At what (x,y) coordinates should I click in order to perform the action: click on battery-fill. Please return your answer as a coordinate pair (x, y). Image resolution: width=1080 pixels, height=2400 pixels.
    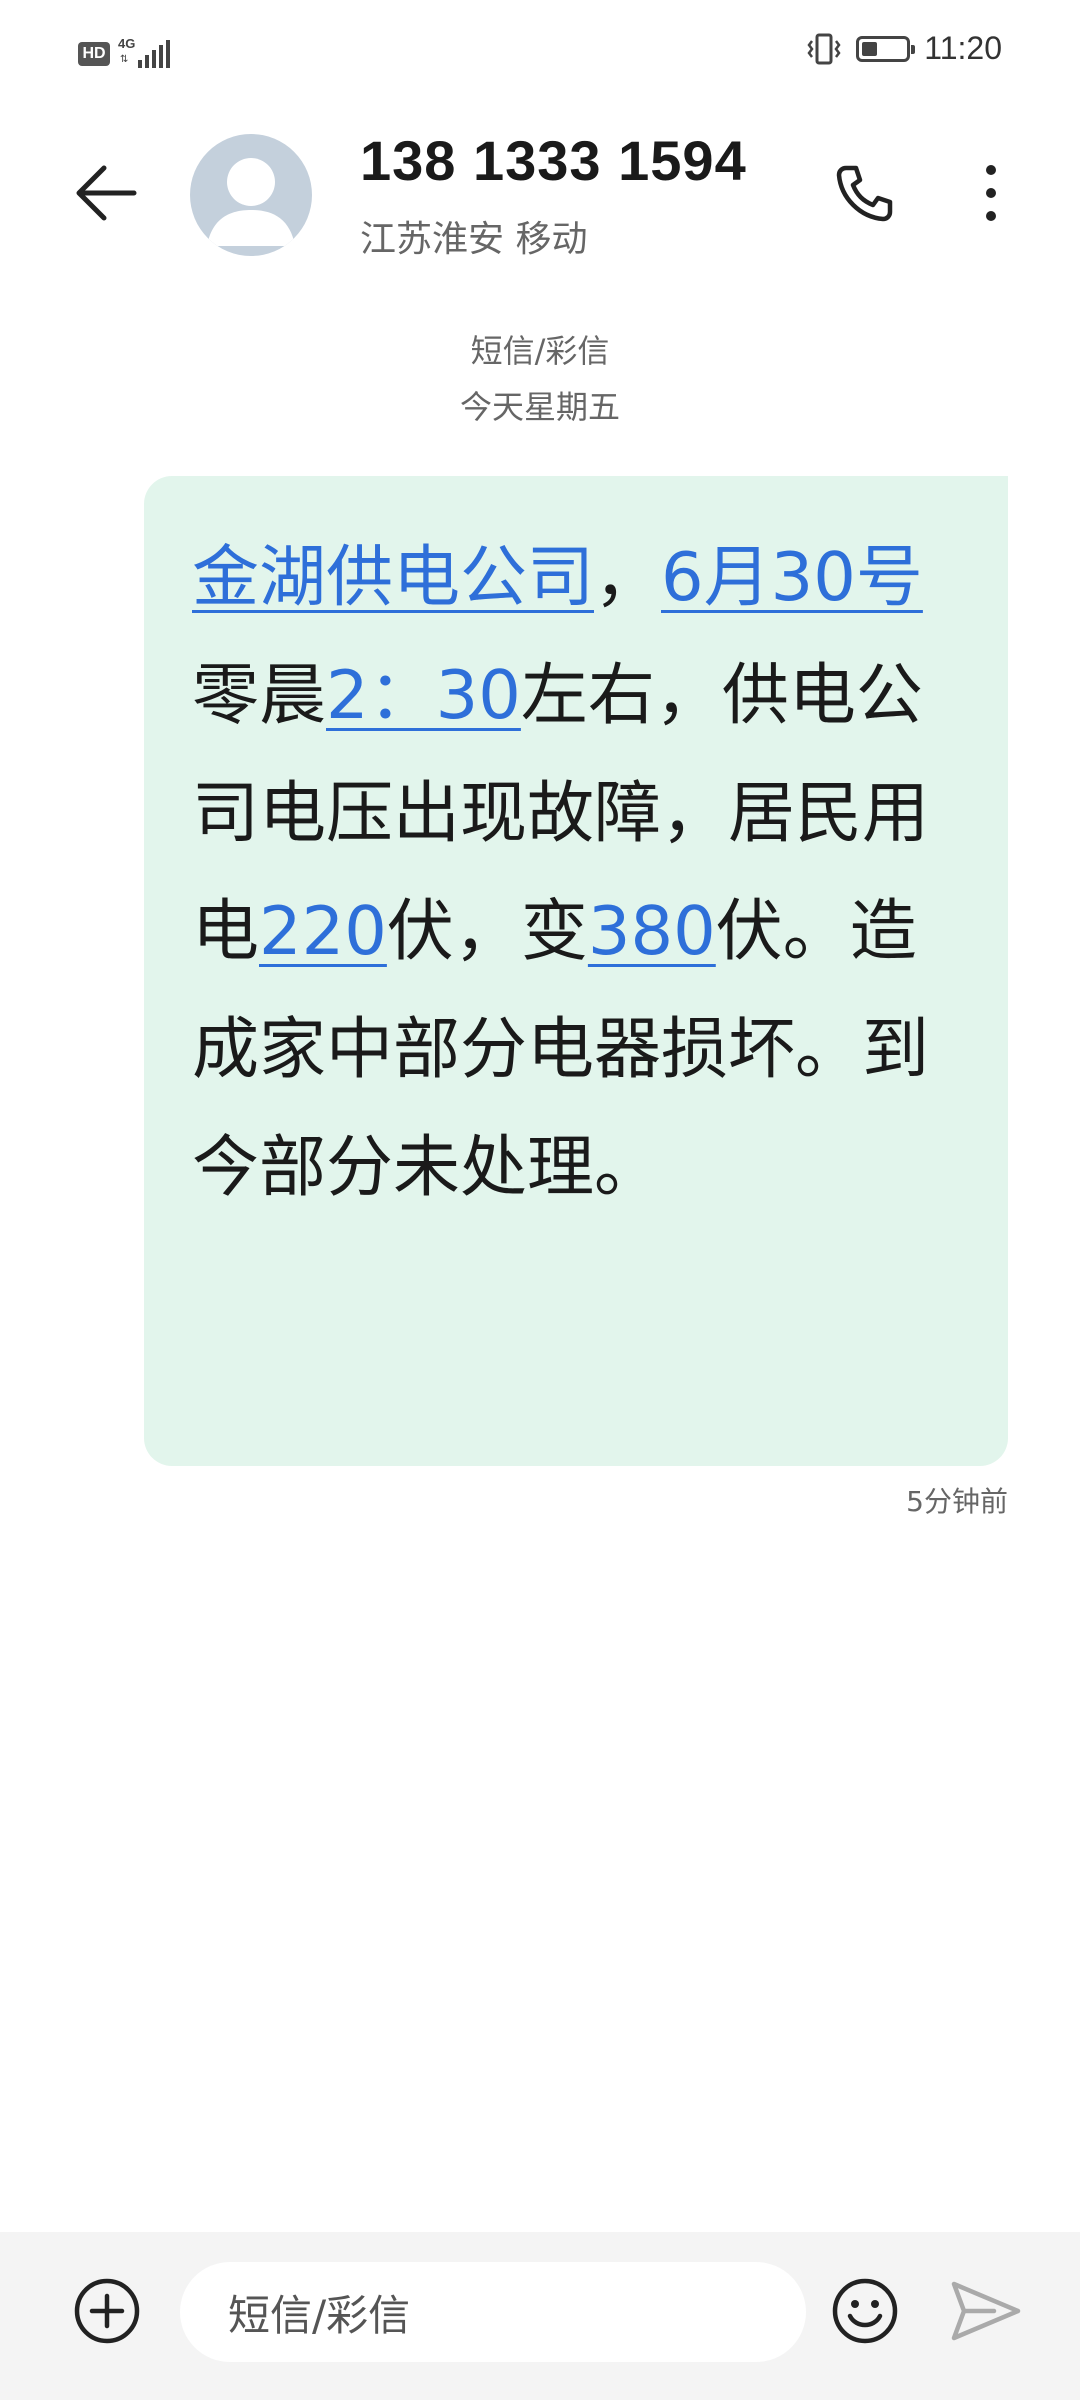
    Looking at the image, I should click on (870, 48).